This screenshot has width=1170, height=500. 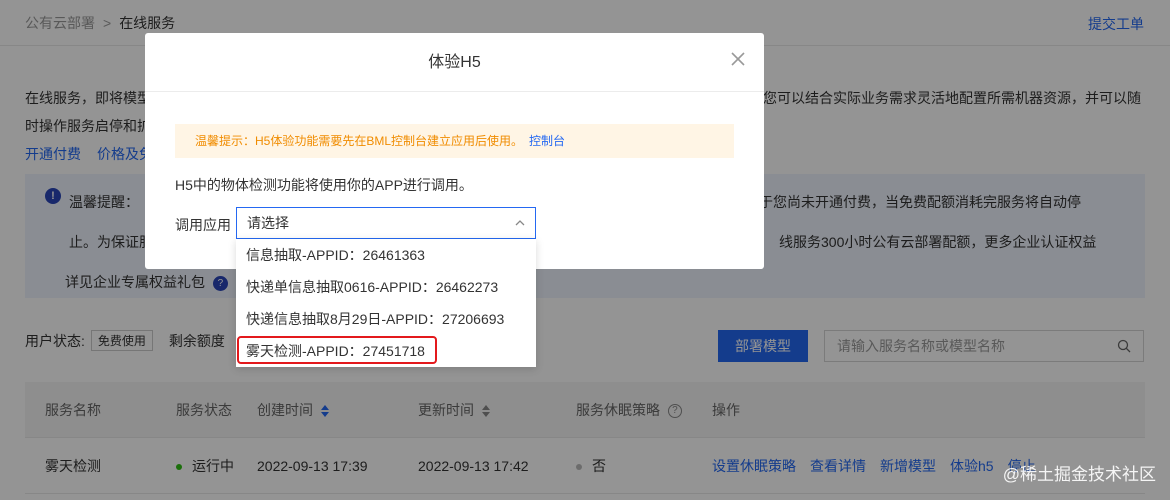 I want to click on warning-bar: 温馨提示：H5体验功能需要先在BML控制台建立应用后使用。 控制台, so click(x=454, y=141).